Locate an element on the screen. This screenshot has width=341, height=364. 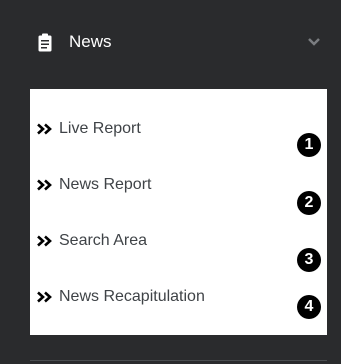
submenu-item-label: News Recapitulation is located at coordinates (132, 296).